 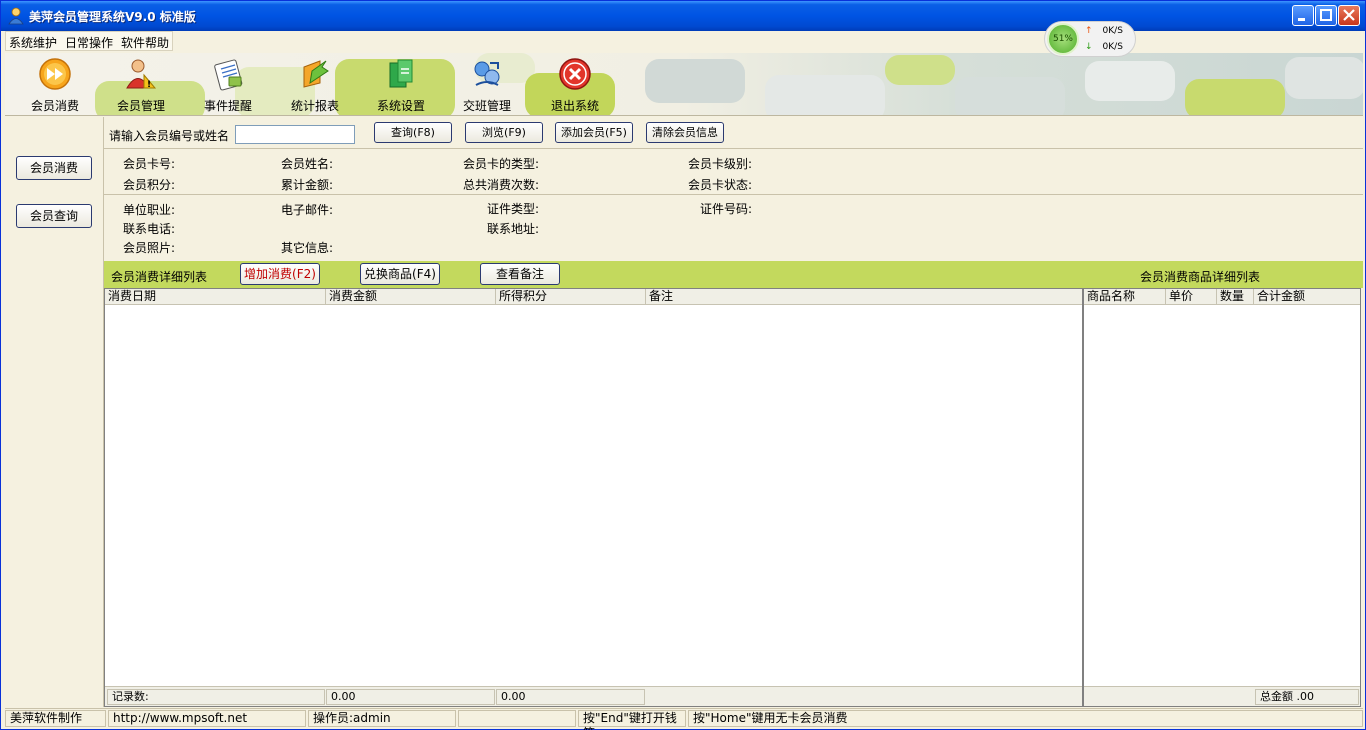 What do you see at coordinates (295, 134) in the screenshot?
I see `member-search-input` at bounding box center [295, 134].